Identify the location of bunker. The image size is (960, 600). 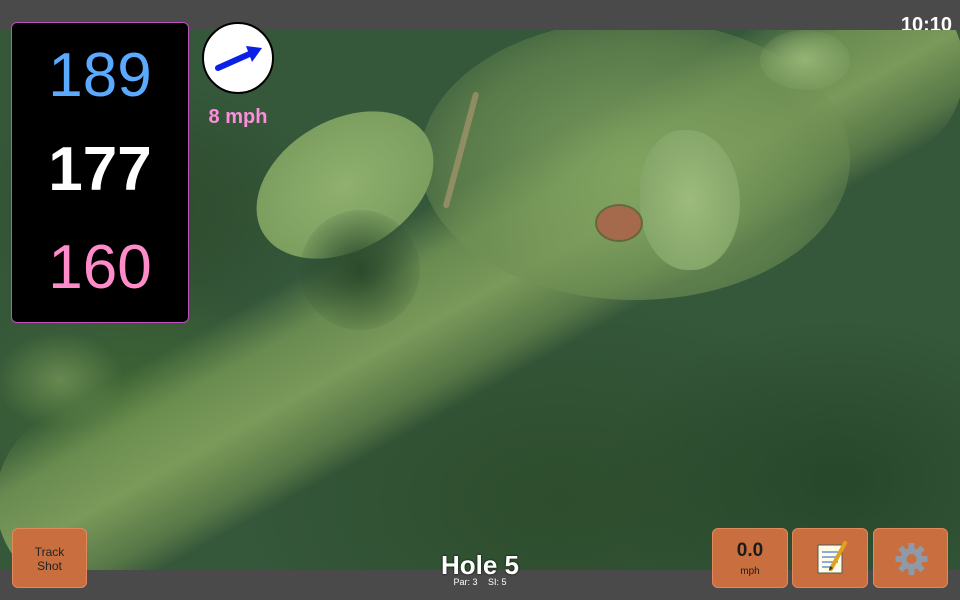
(619, 223).